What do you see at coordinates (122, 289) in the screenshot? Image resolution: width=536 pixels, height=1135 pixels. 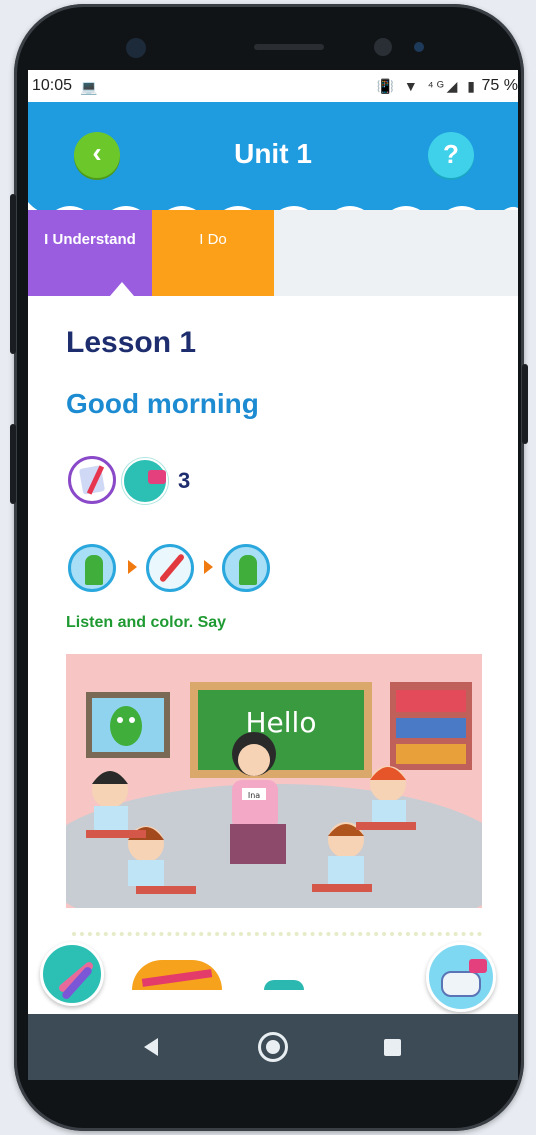 I see `active-tab-indicator` at bounding box center [122, 289].